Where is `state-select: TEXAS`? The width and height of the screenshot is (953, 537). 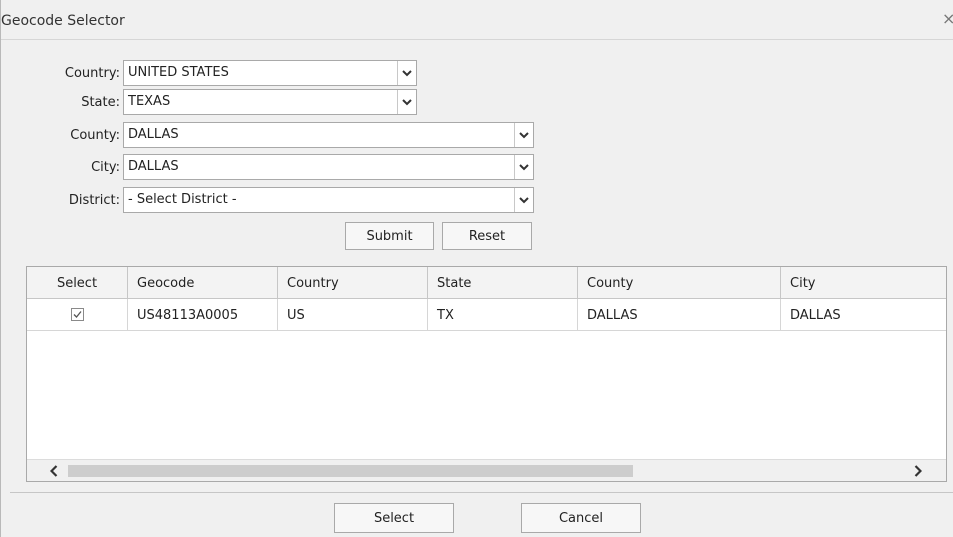
state-select: TEXAS is located at coordinates (270, 102).